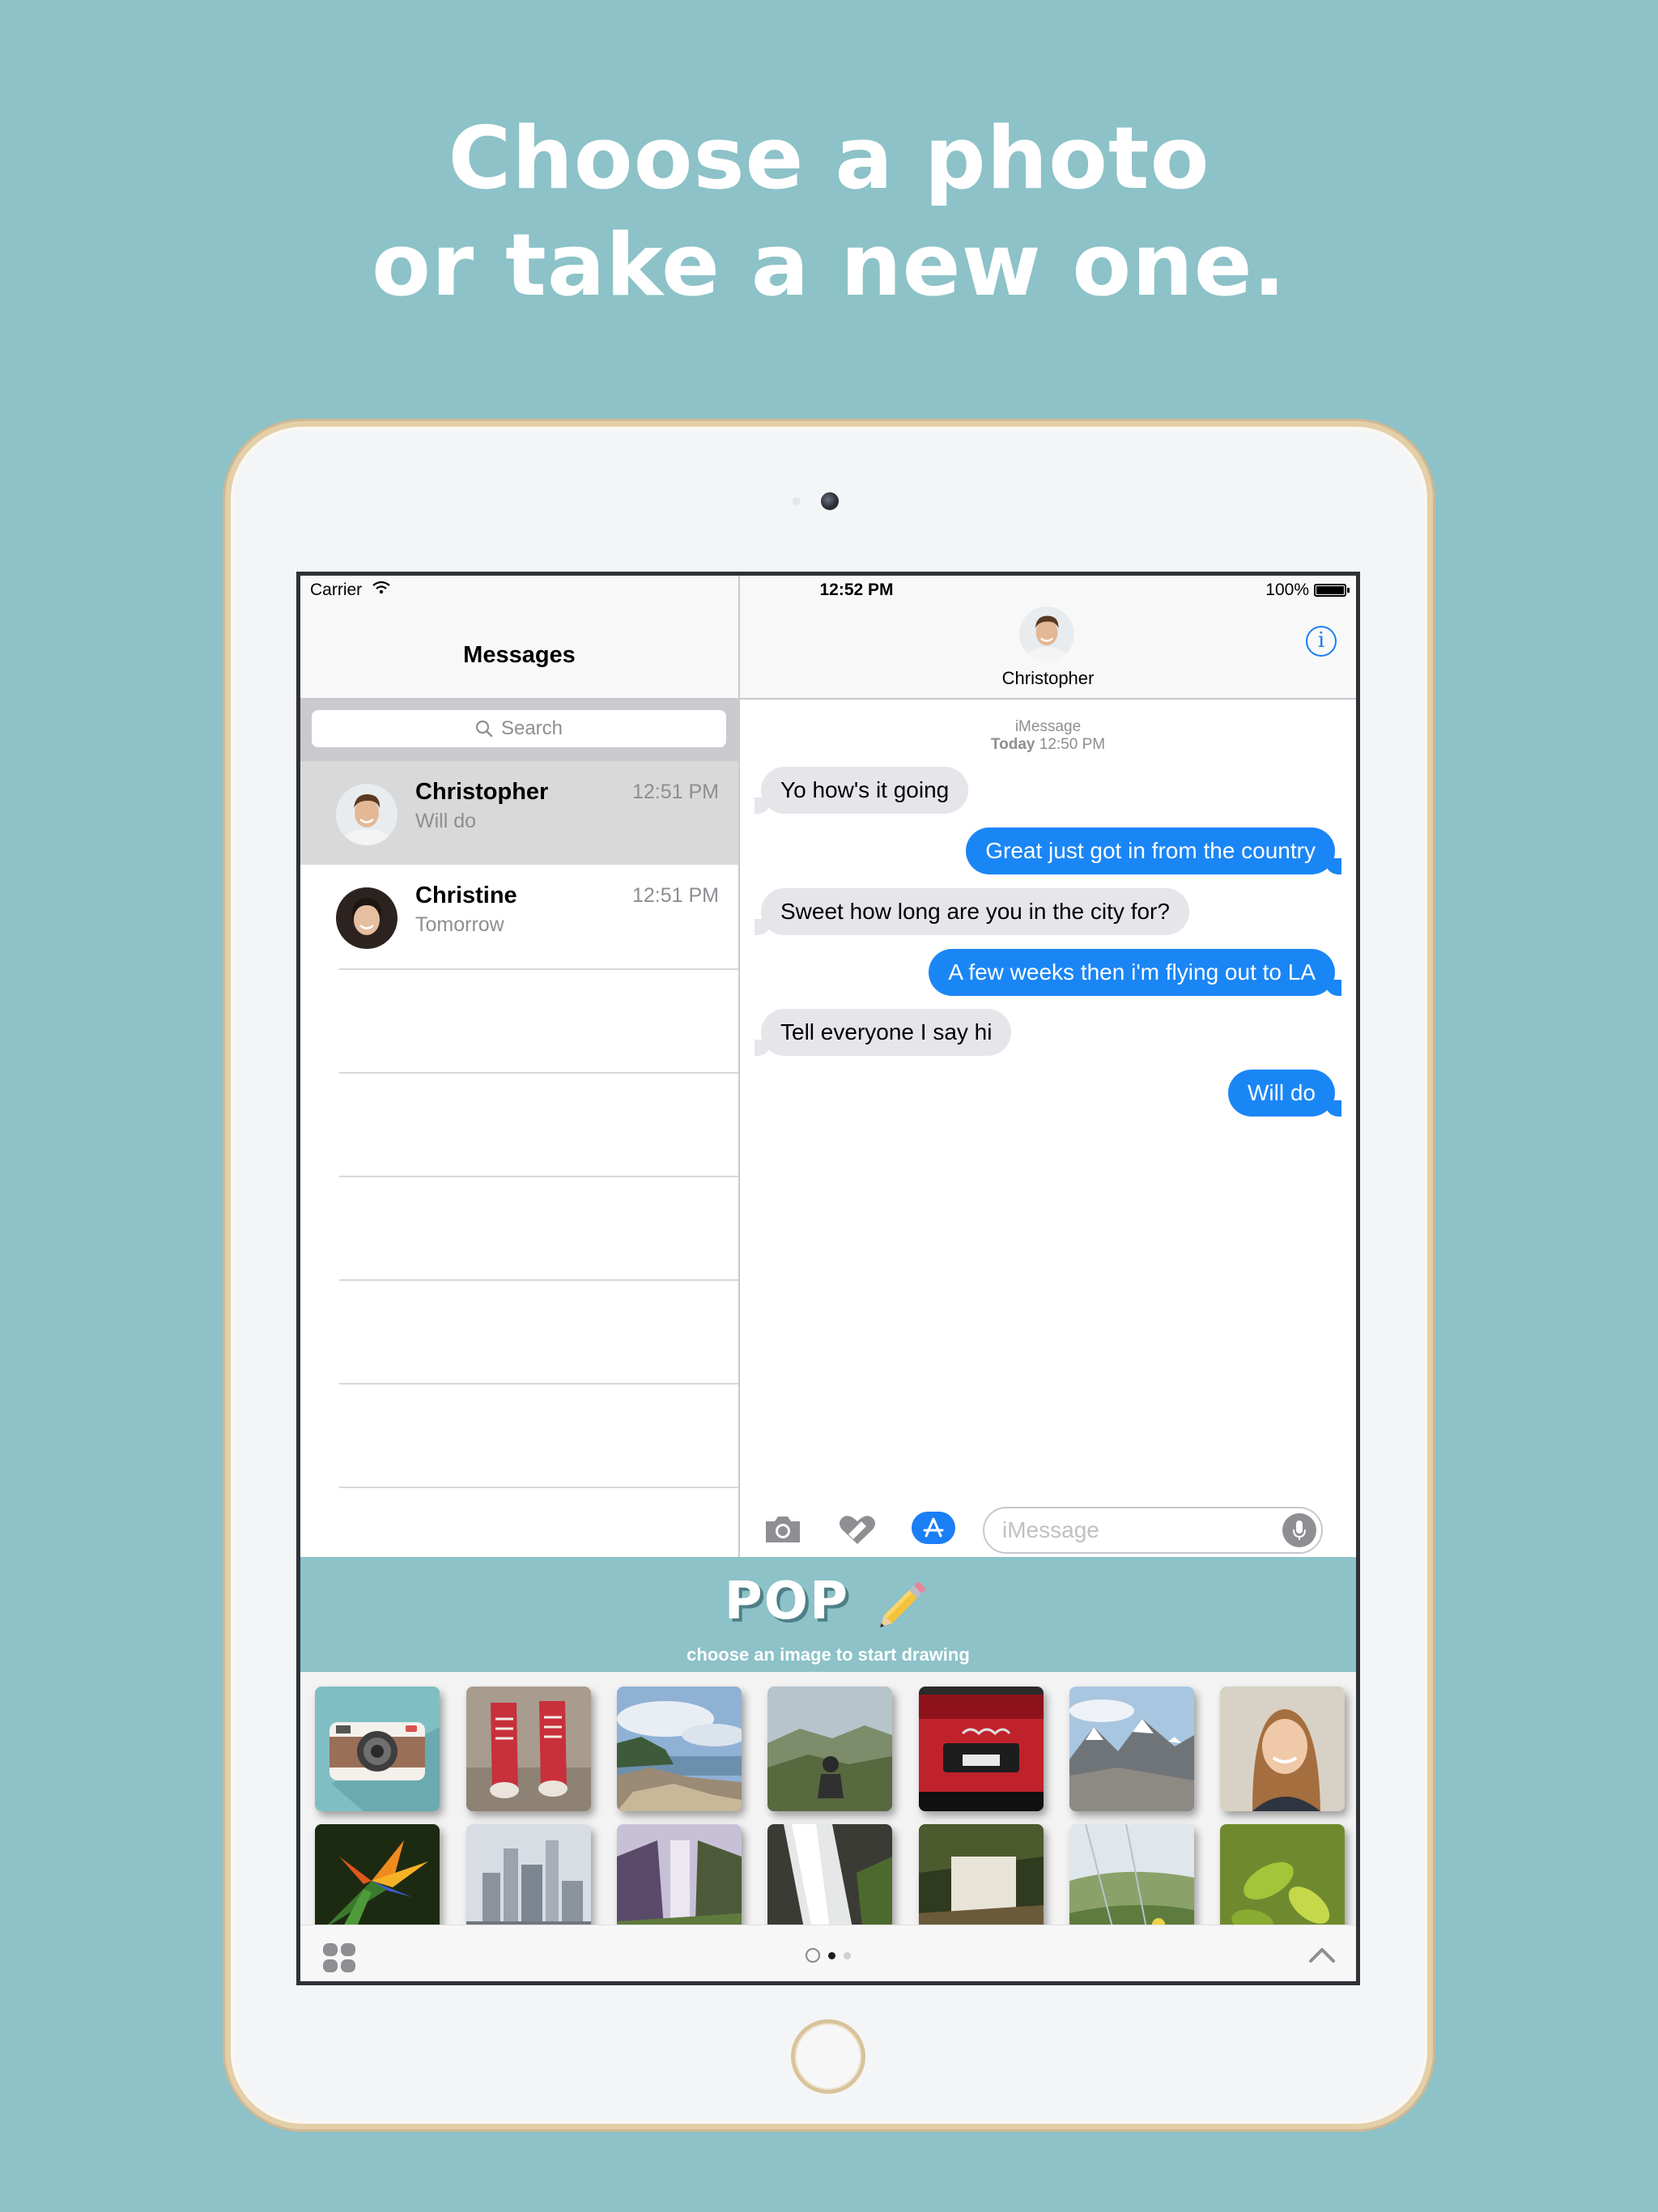 The height and width of the screenshot is (2212, 1658). I want to click on photo-tile-rocky-coast, so click(679, 1749).